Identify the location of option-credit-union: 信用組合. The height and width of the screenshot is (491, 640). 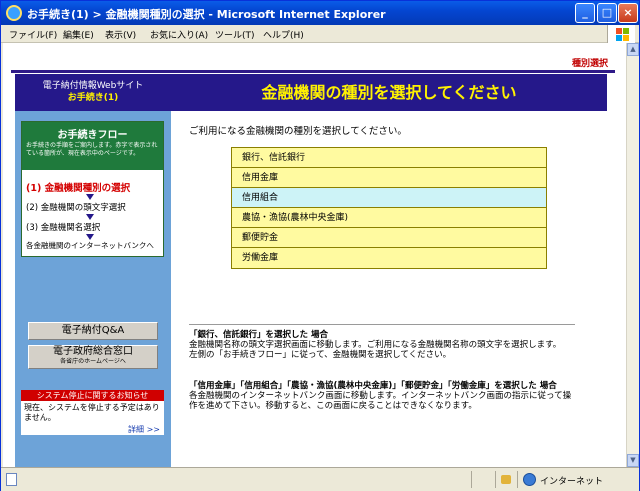
(389, 198).